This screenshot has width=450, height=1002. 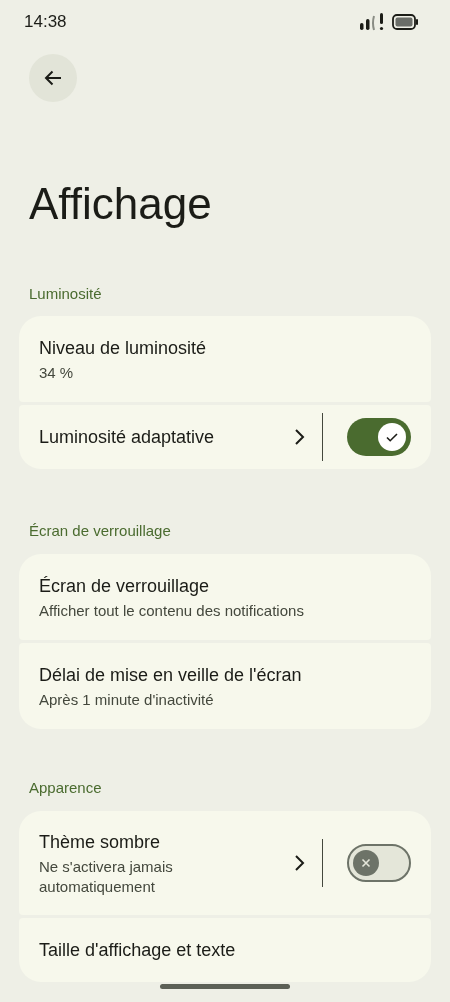 What do you see at coordinates (100, 842) in the screenshot?
I see `setting-title: Thème sombre` at bounding box center [100, 842].